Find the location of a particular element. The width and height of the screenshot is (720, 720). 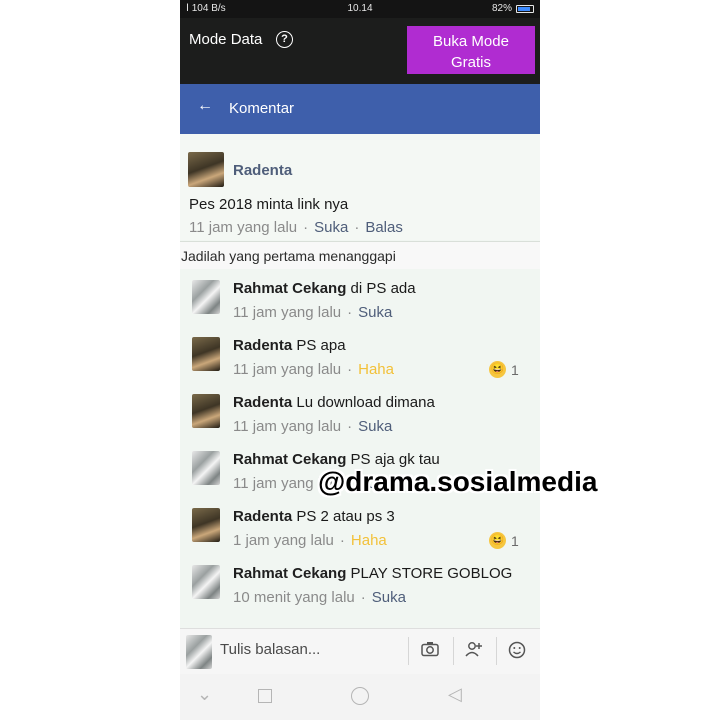

reply-line: Rahmat Cekang di PS ada is located at coordinates (324, 288).